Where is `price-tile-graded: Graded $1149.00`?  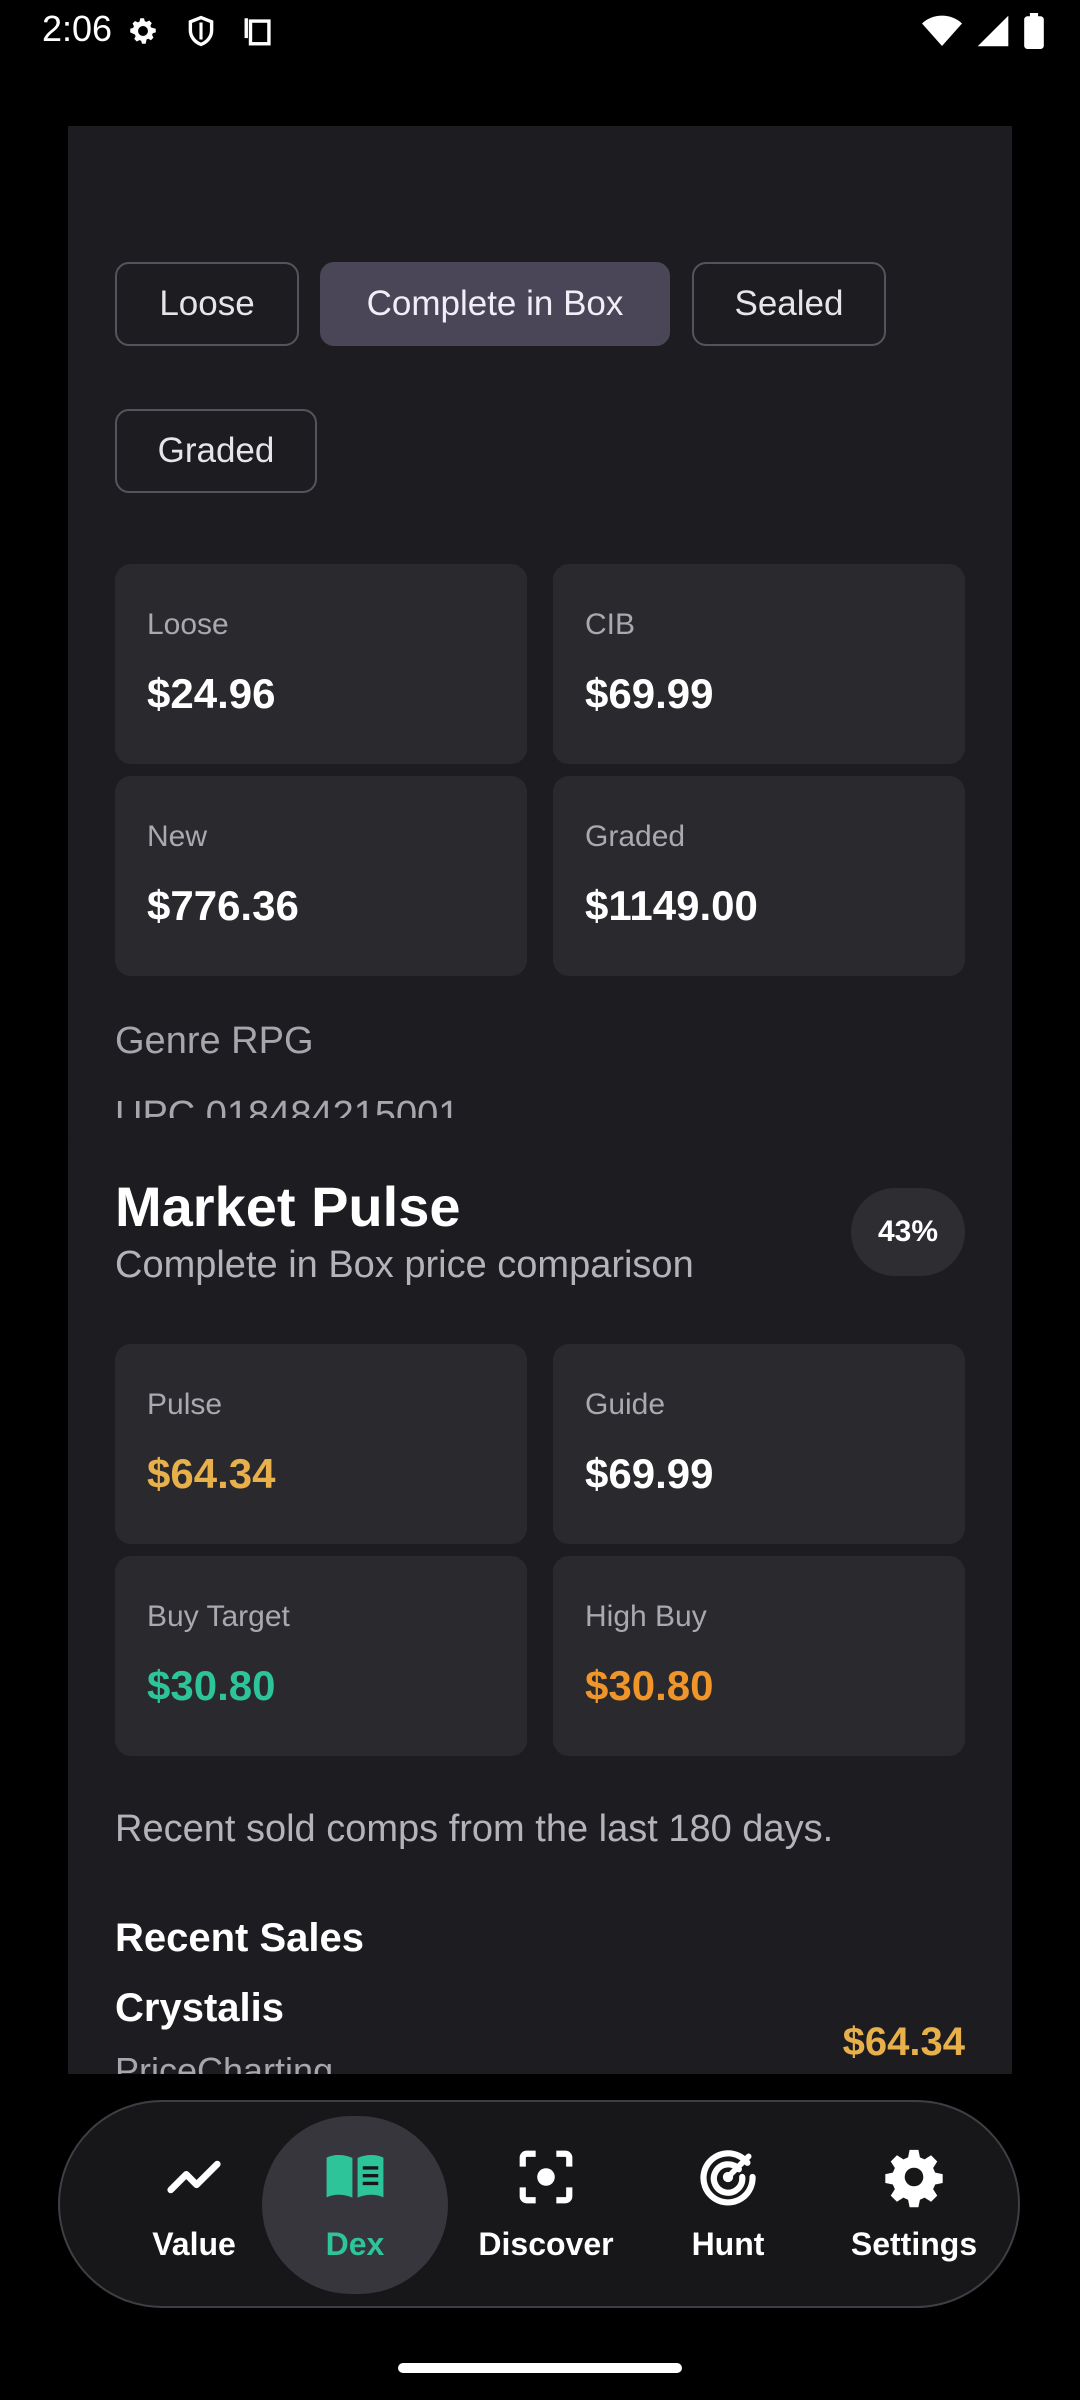
price-tile-graded: Graded $1149.00 is located at coordinates (759, 876).